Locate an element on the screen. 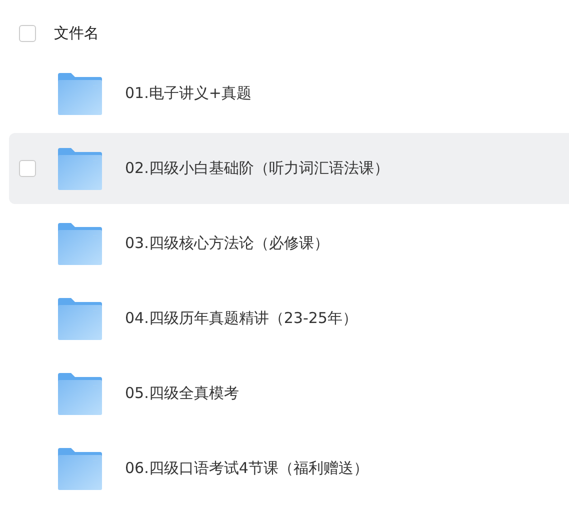 This screenshot has height=508, width=569. file-row: 03.四级核心方法论（必修课） is located at coordinates (289, 243).